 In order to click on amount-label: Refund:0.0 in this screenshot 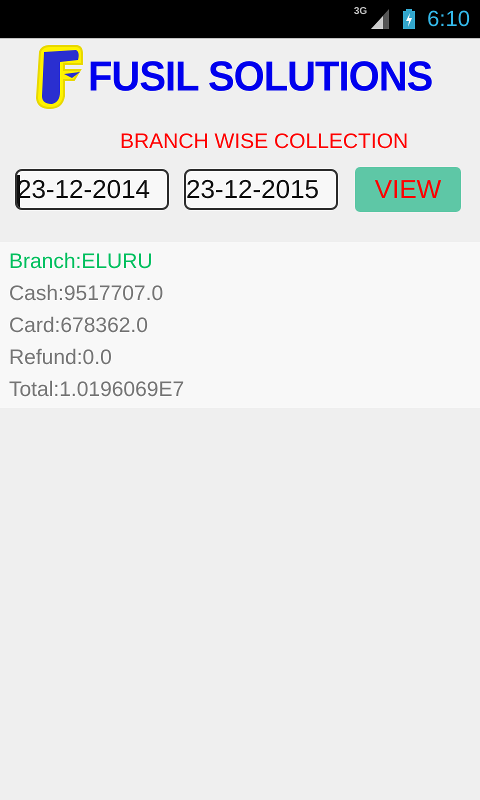, I will do `click(61, 358)`.